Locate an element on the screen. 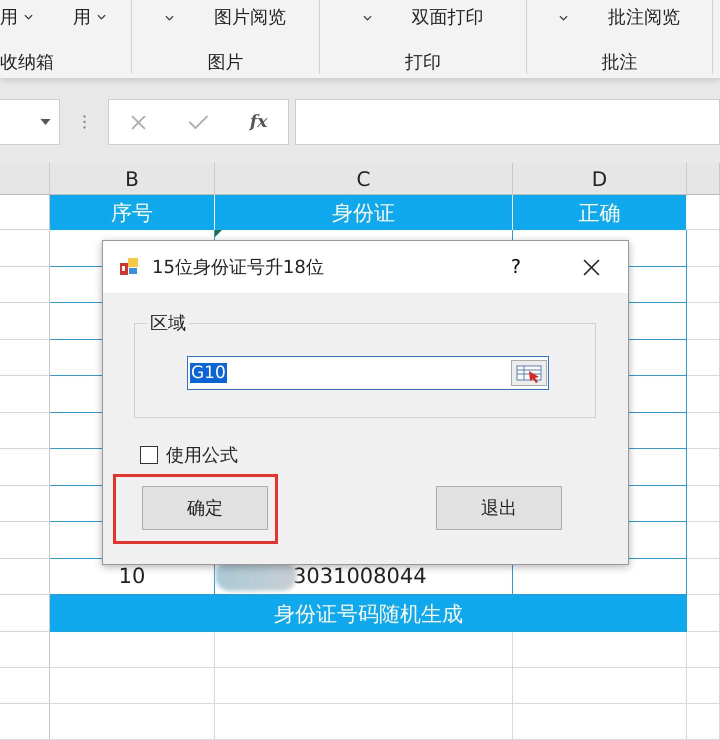  group-label: 打印 is located at coordinates (423, 62).